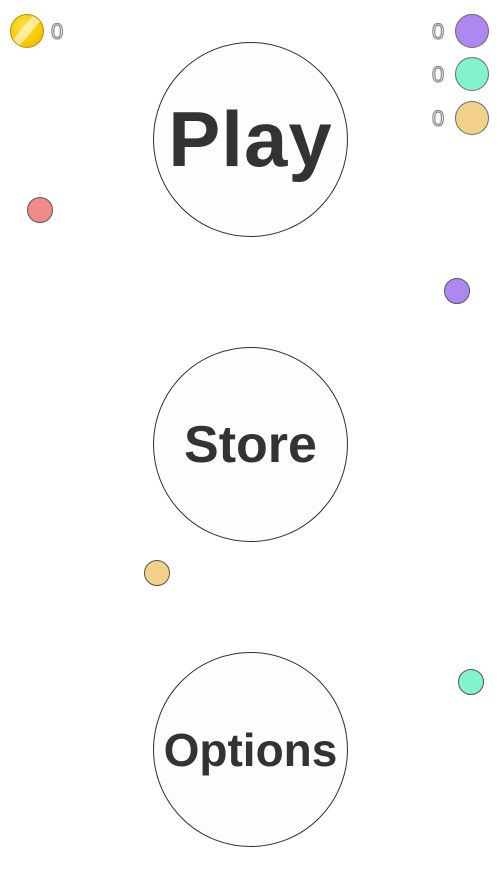 The width and height of the screenshot is (500, 890). I want to click on play-button: Play, so click(250, 139).